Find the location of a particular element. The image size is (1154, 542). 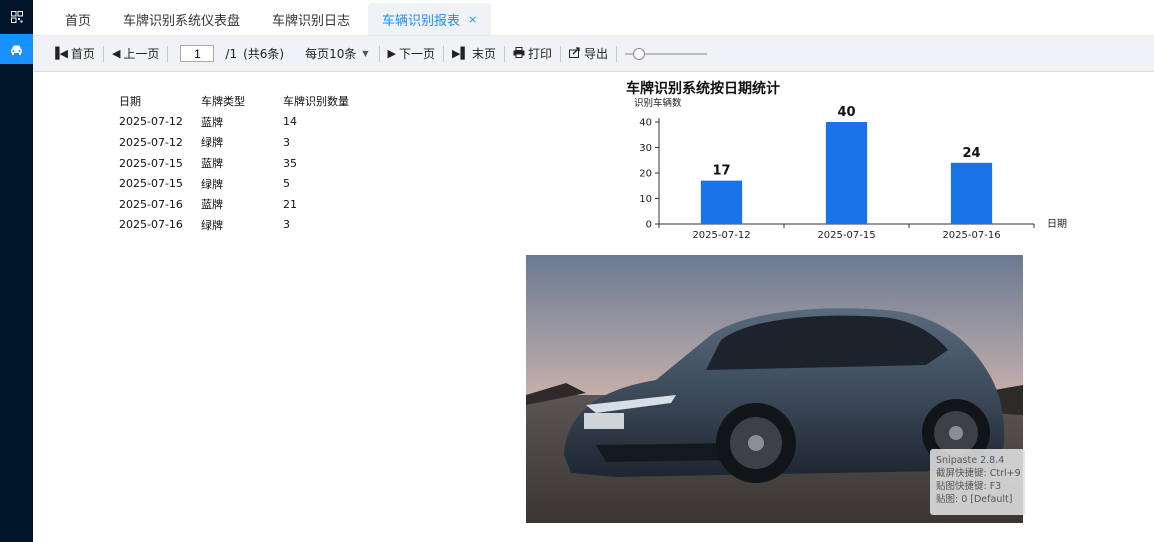

chart-title: 车牌识别系统按日期统计 is located at coordinates (703, 88).